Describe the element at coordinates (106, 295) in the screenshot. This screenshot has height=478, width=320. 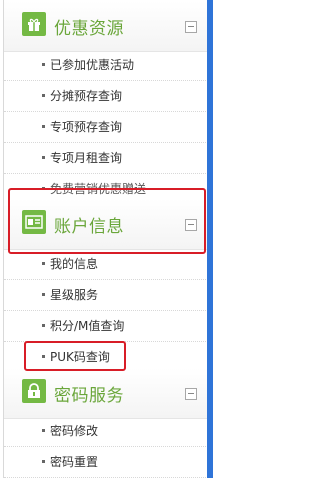
I see `menu-item-star-service: 星级服务` at that location.